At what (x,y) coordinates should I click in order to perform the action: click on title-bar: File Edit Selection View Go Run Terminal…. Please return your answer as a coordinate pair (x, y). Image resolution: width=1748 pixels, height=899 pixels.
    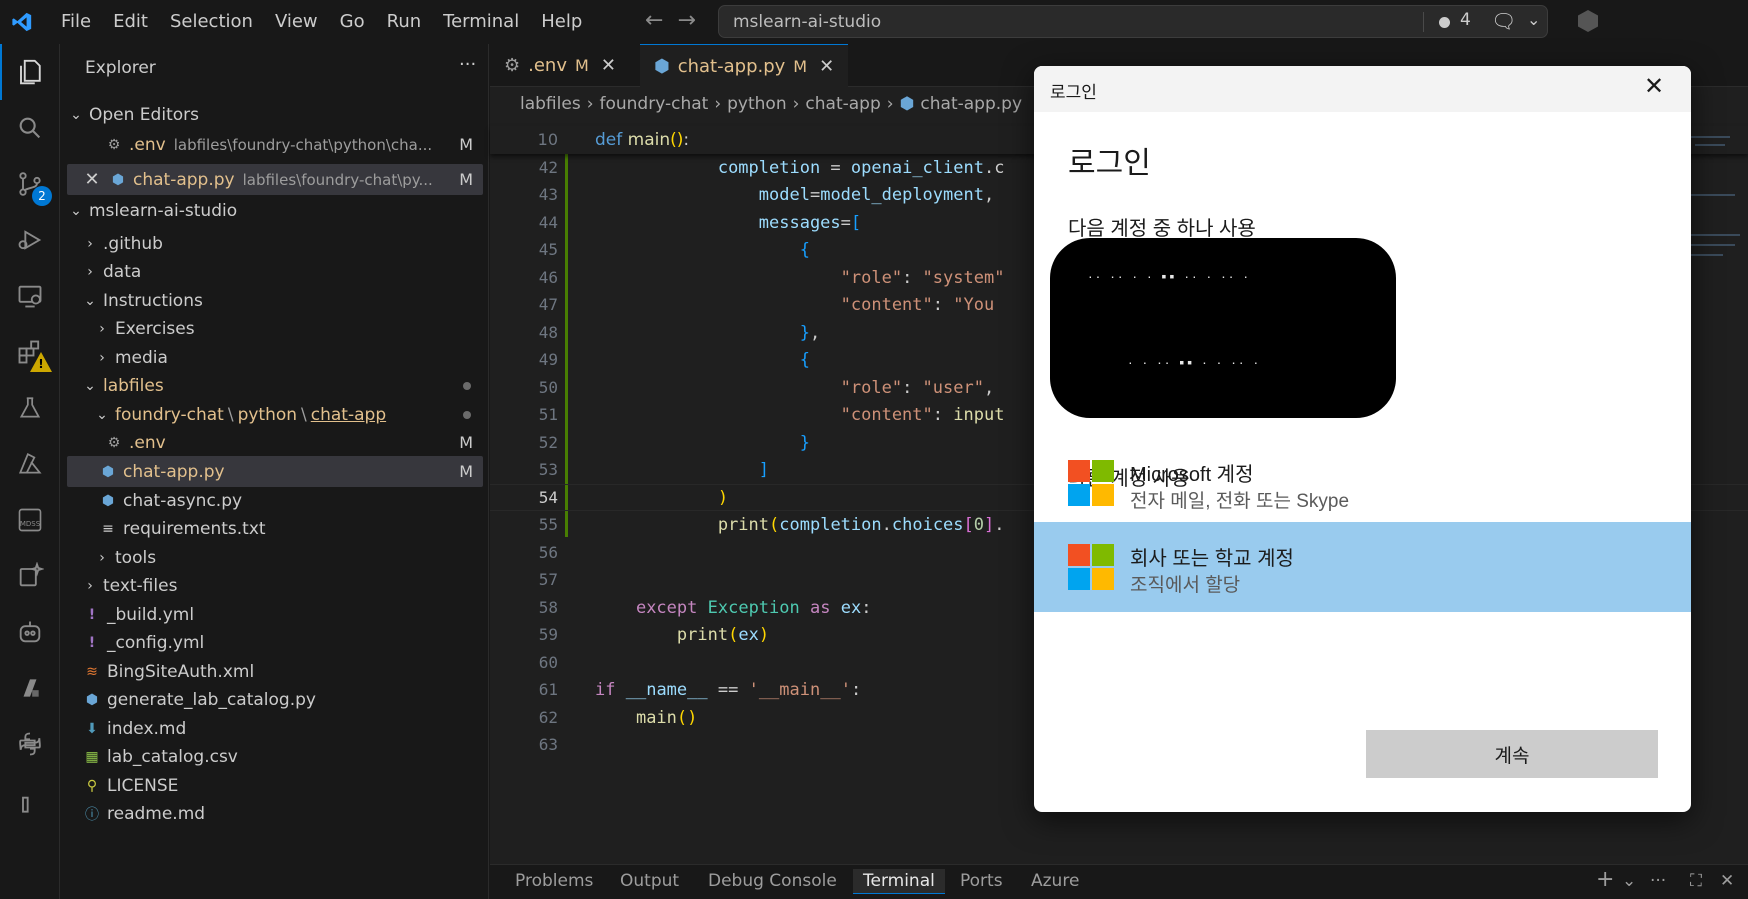
    Looking at the image, I should click on (874, 22).